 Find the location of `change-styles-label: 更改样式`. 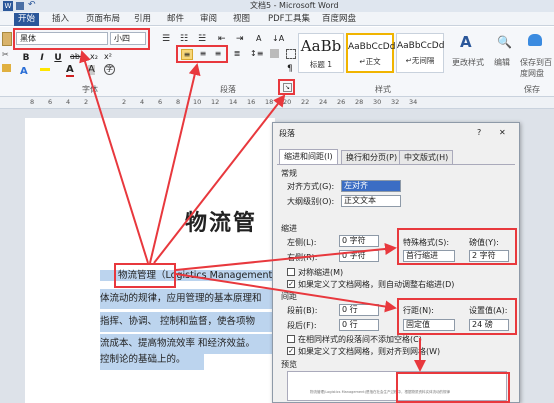

change-styles-label: 更改样式 is located at coordinates (468, 62).